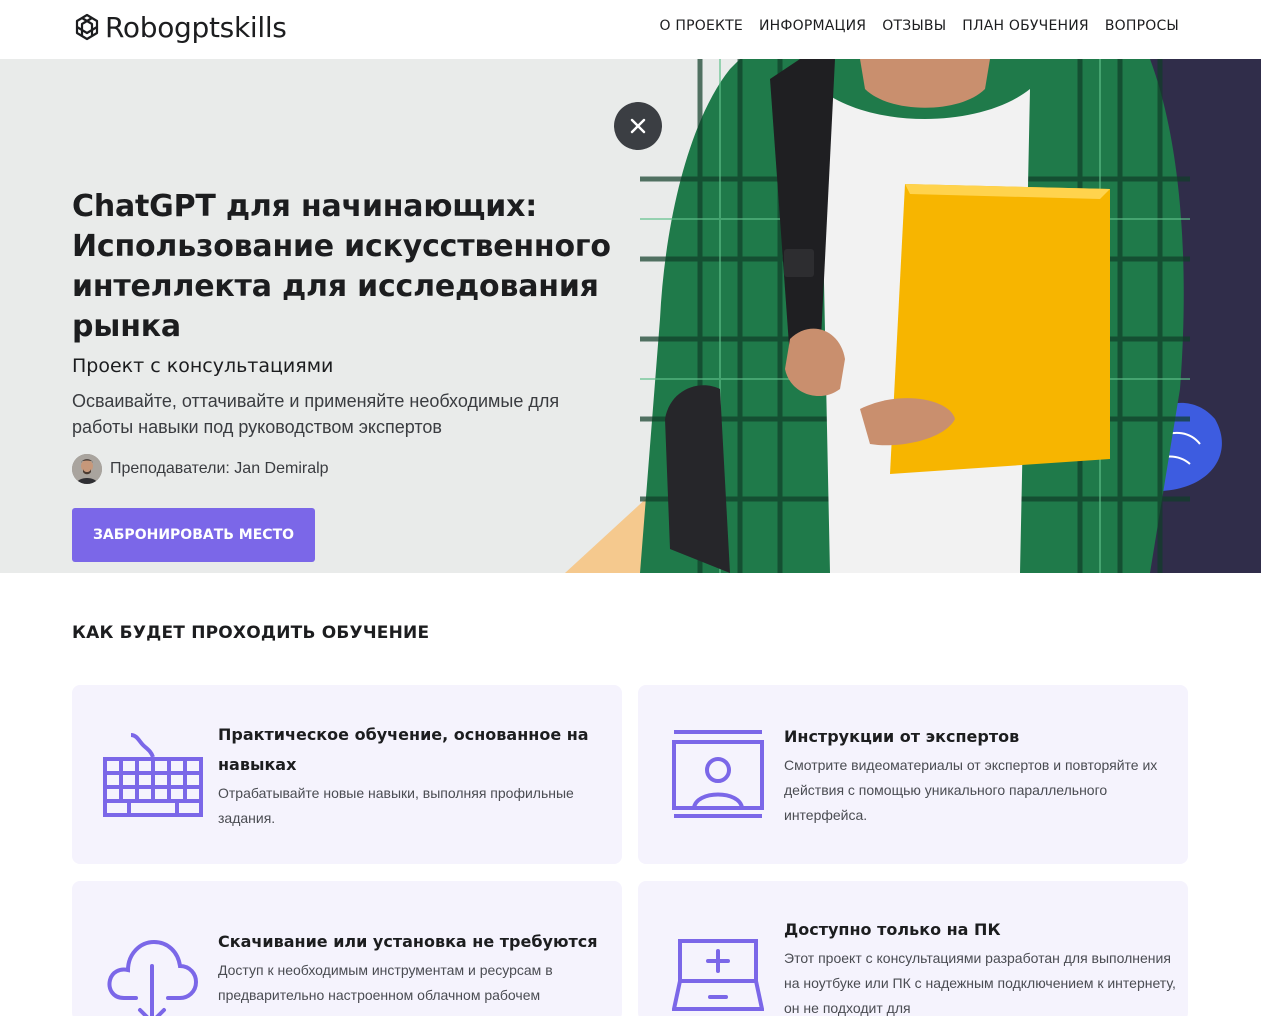 The width and height of the screenshot is (1261, 1016). What do you see at coordinates (193, 535) in the screenshot?
I see `book-seat-button: ЗАБРОНИРОВАТЬ МЕСТО` at bounding box center [193, 535].